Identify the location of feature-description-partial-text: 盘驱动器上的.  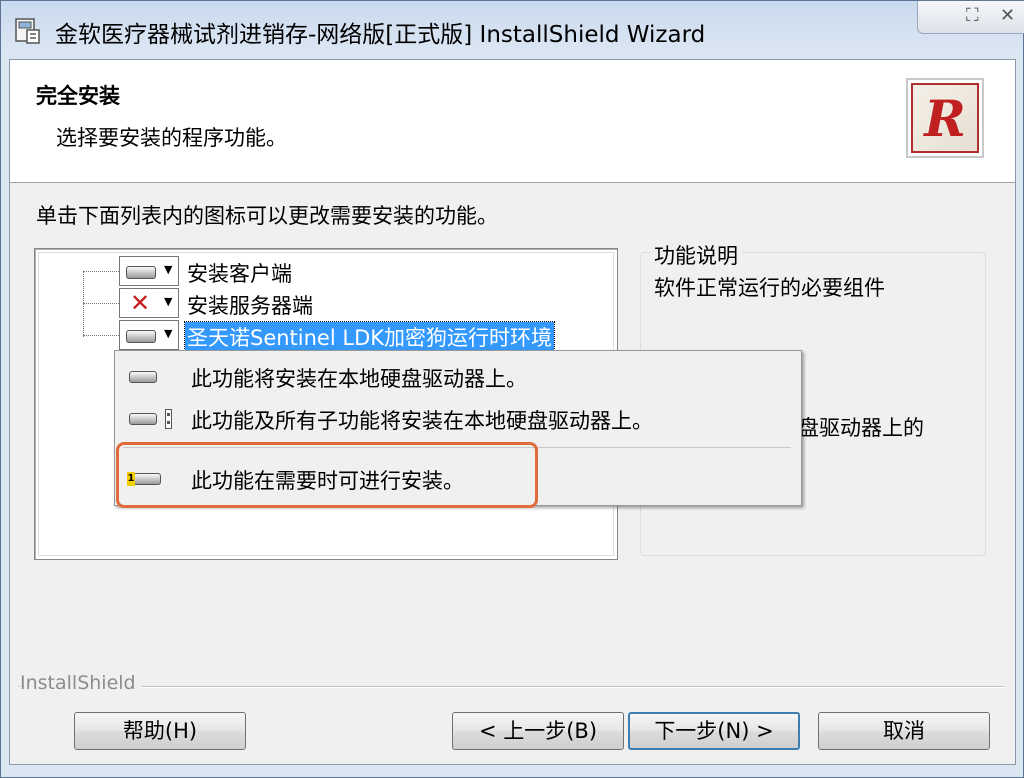
(861, 428).